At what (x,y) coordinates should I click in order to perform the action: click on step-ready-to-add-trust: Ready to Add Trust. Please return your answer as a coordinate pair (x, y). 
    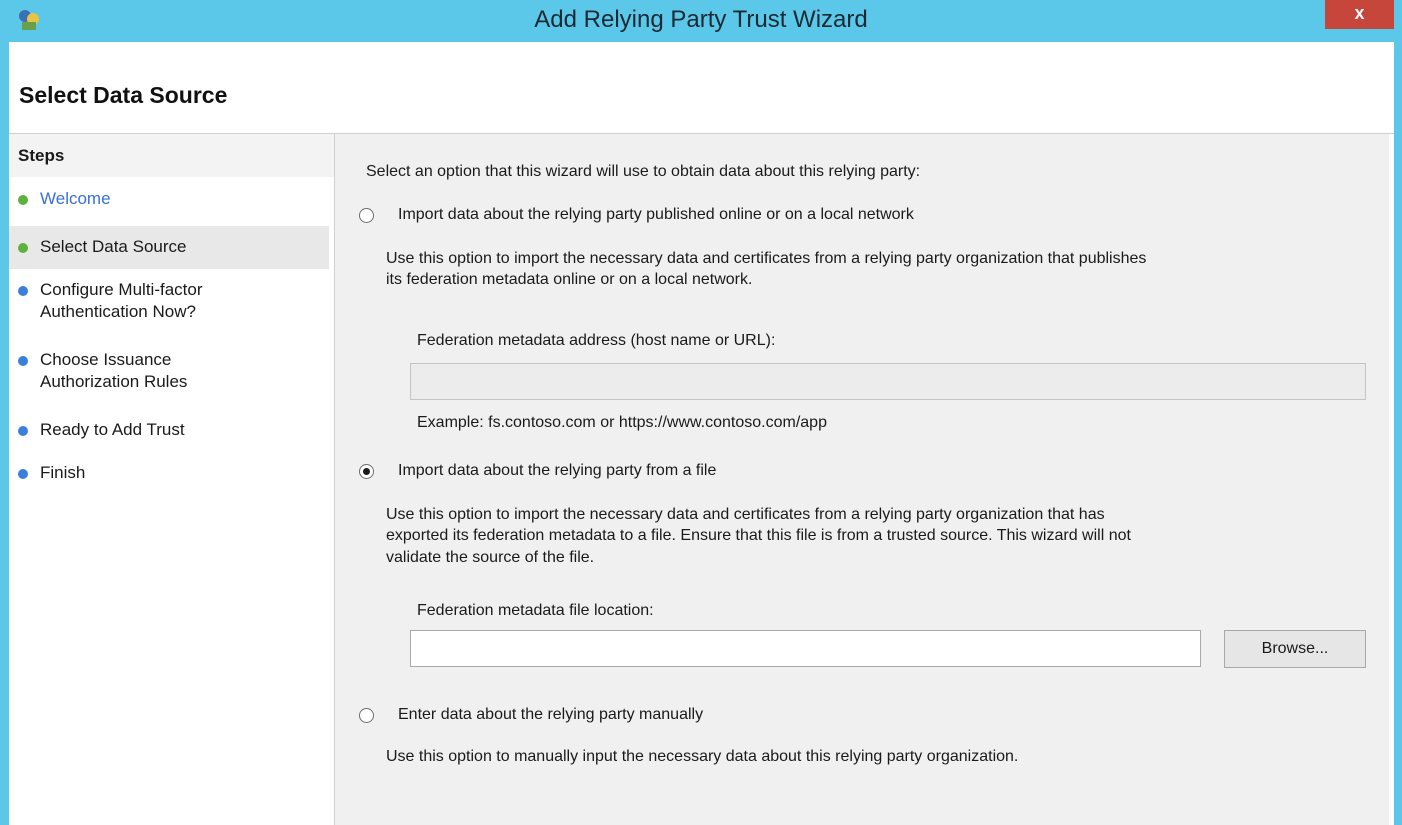
    Looking at the image, I should click on (169, 431).